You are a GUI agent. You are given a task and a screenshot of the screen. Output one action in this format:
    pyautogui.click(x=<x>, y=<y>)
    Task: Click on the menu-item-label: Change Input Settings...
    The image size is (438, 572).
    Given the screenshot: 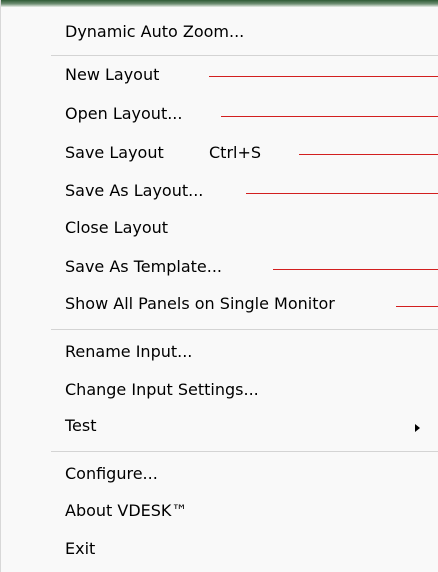 What is the action you would take?
    pyautogui.click(x=162, y=389)
    